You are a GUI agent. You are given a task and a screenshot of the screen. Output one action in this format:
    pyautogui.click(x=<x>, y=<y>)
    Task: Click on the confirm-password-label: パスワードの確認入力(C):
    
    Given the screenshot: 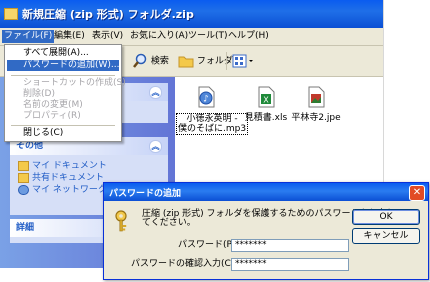 What is the action you would take?
    pyautogui.click(x=184, y=264)
    